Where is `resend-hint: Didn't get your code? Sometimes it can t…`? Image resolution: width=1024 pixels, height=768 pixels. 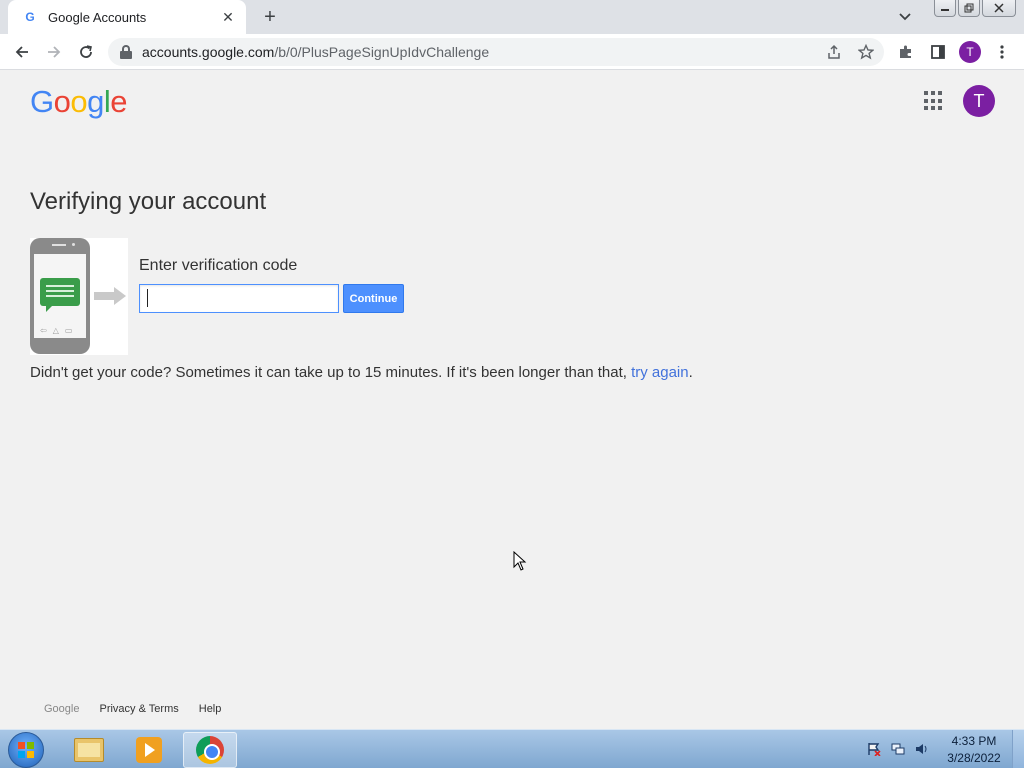
resend-hint: Didn't get your code? Sometimes it can t… is located at coordinates (361, 372).